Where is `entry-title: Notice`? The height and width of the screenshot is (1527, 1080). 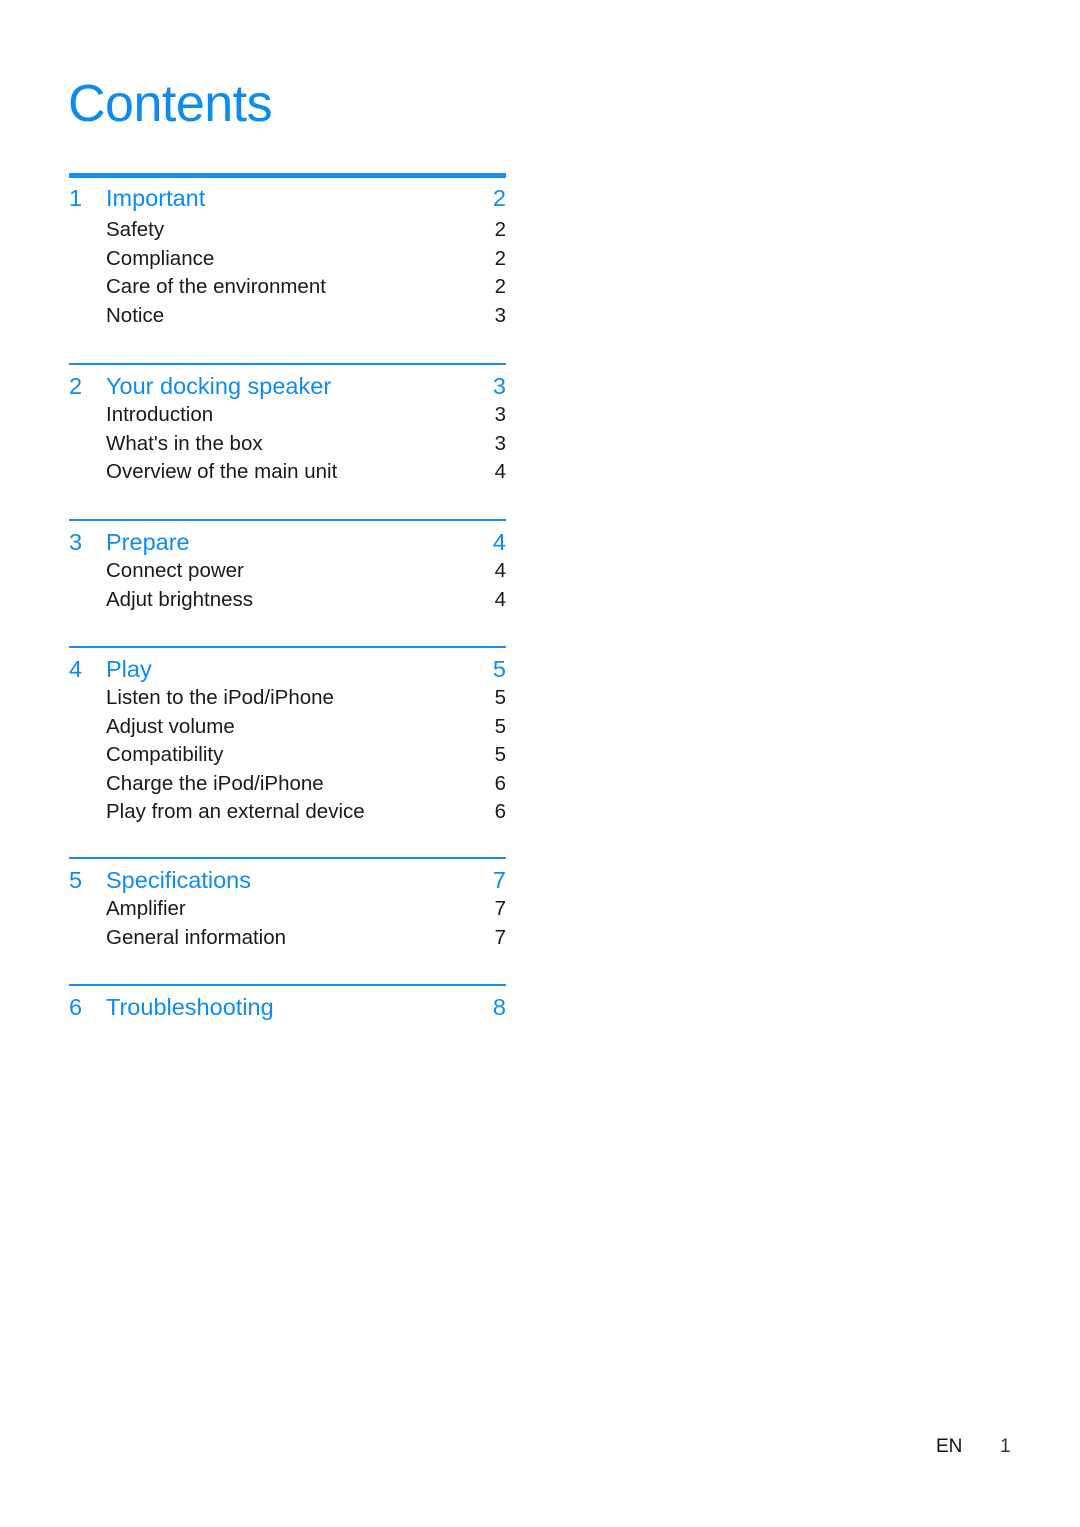
entry-title: Notice is located at coordinates (135, 316).